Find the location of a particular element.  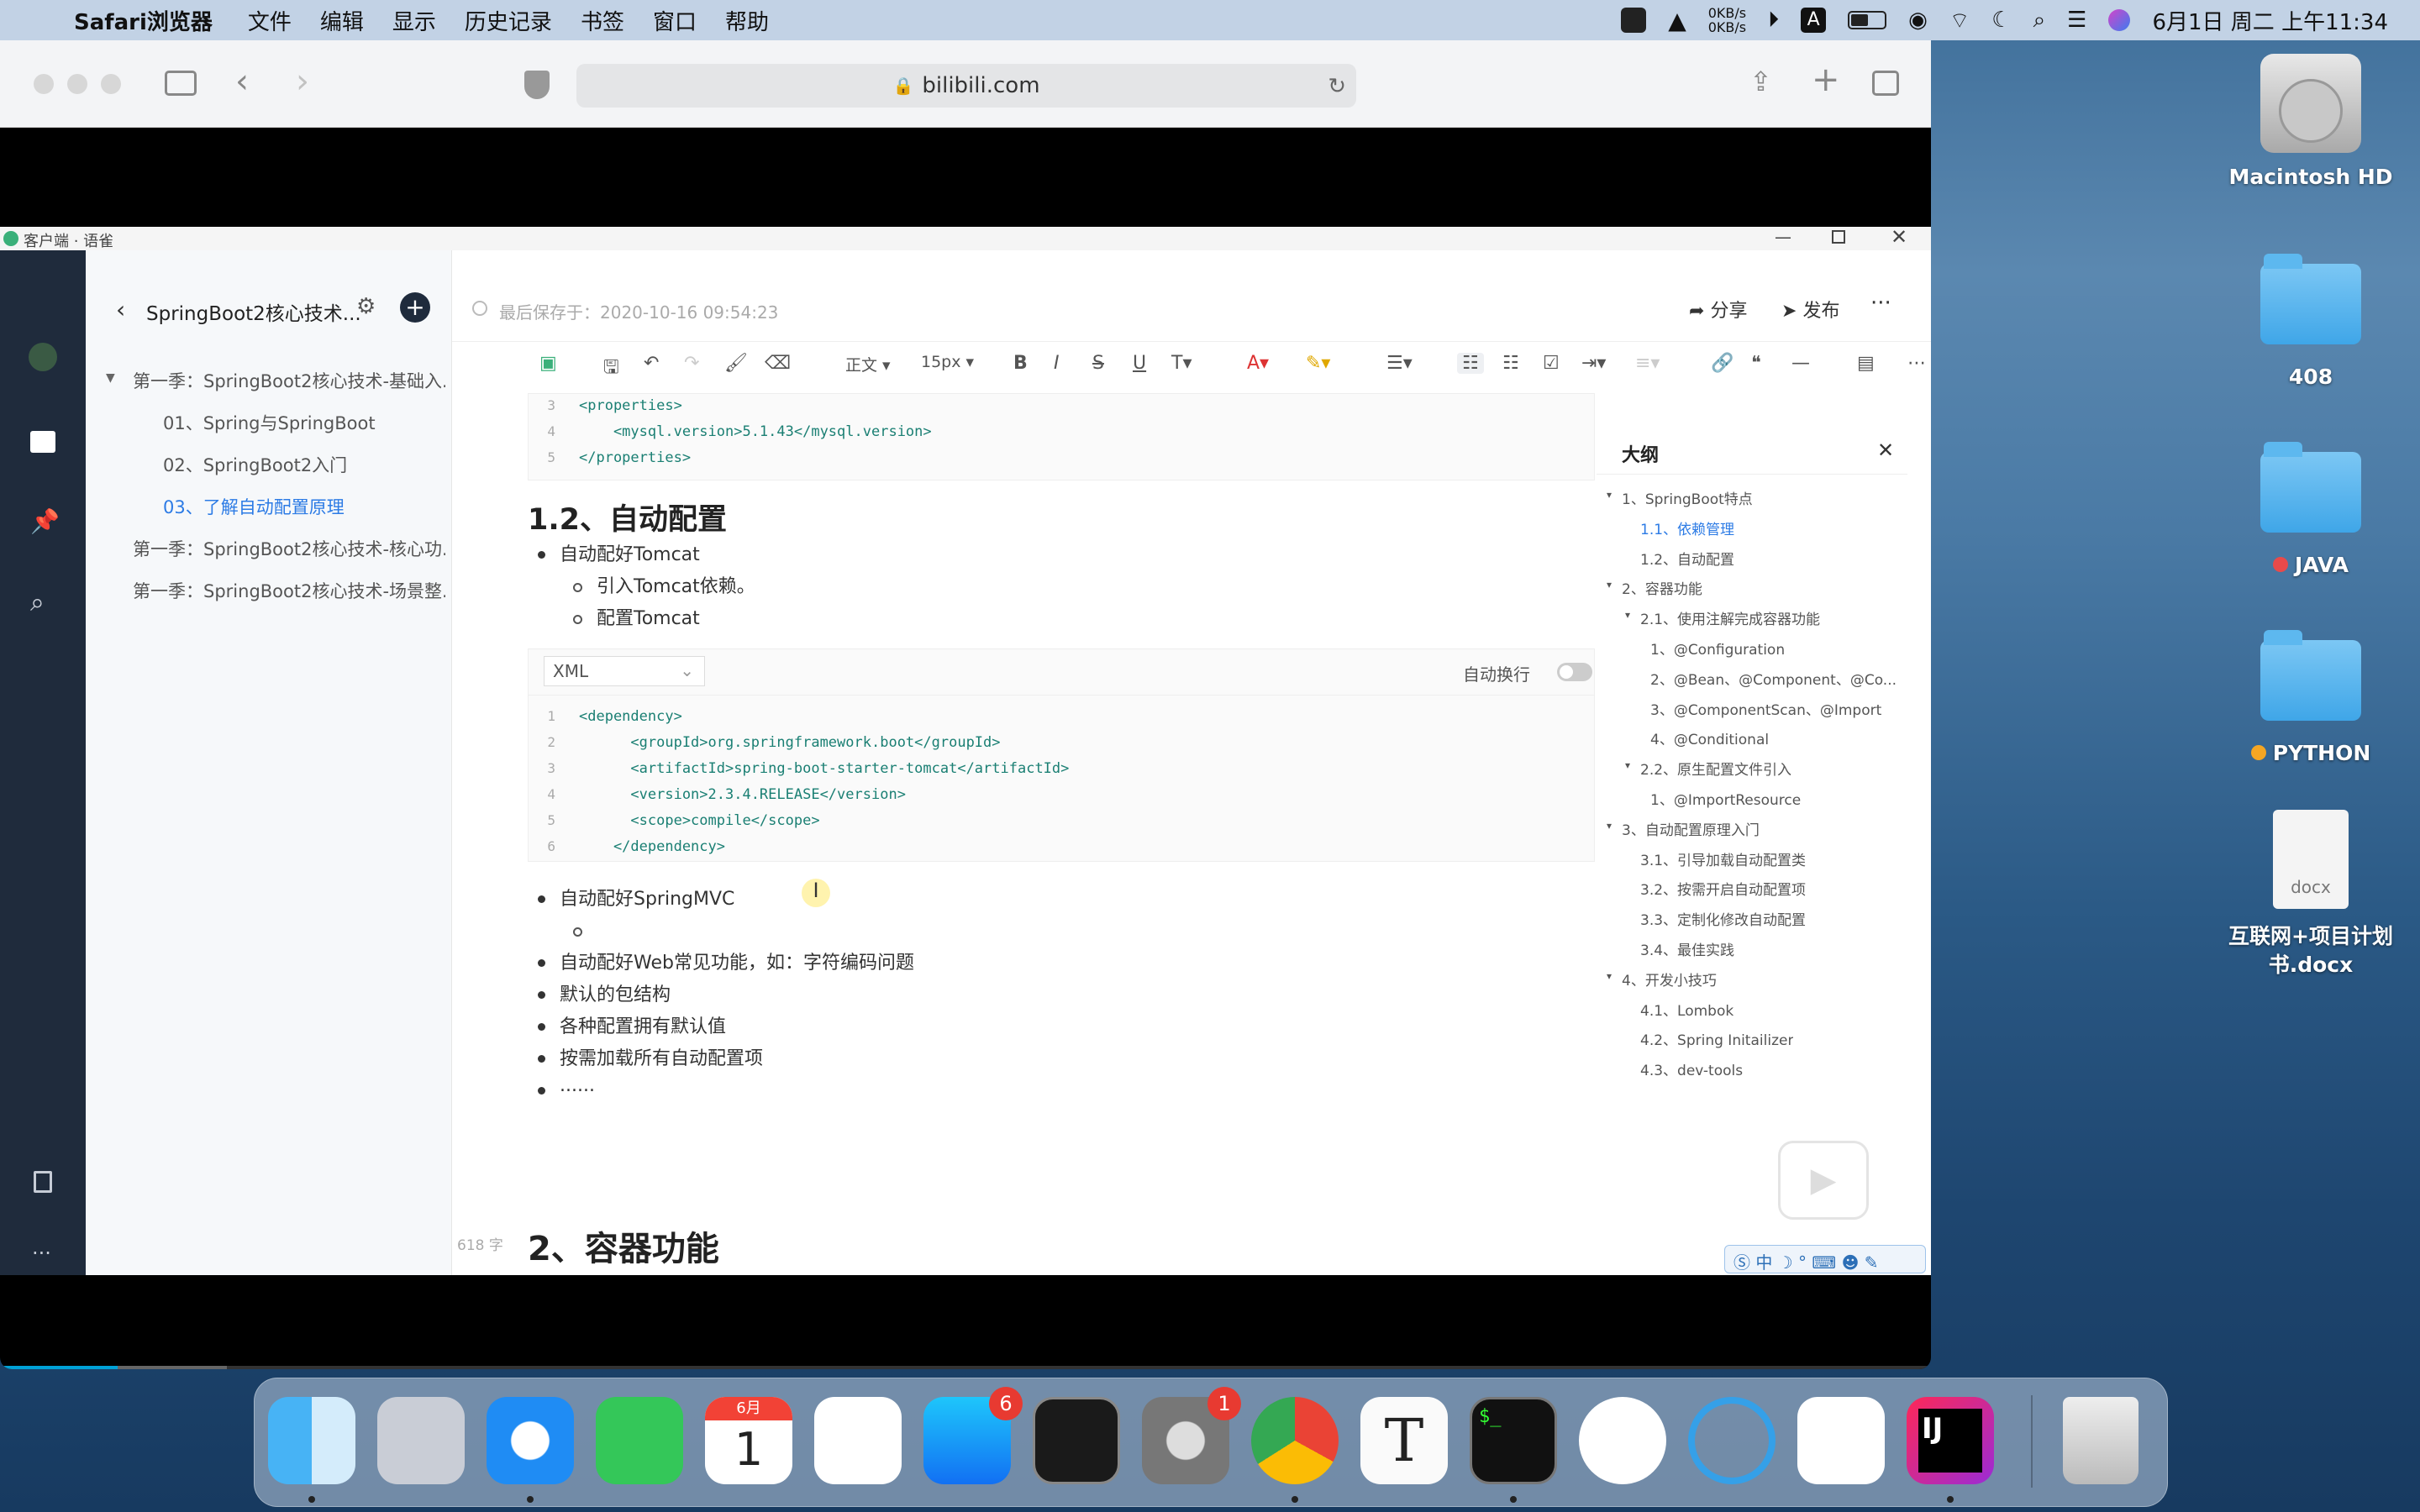

launchpad-icon is located at coordinates (421, 1440).